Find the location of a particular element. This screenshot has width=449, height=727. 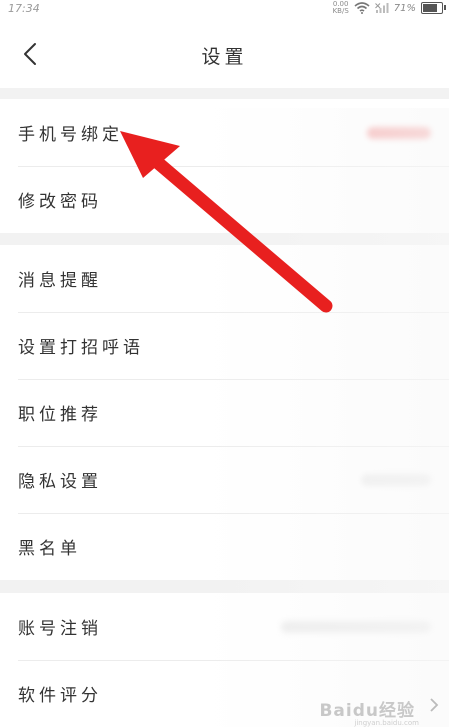

settings-item-phone-binding: 手机号绑定 is located at coordinates (224, 132).